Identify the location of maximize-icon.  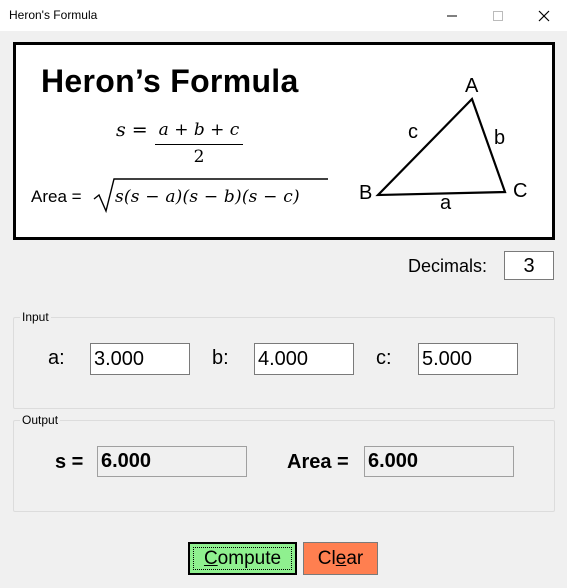
(498, 15).